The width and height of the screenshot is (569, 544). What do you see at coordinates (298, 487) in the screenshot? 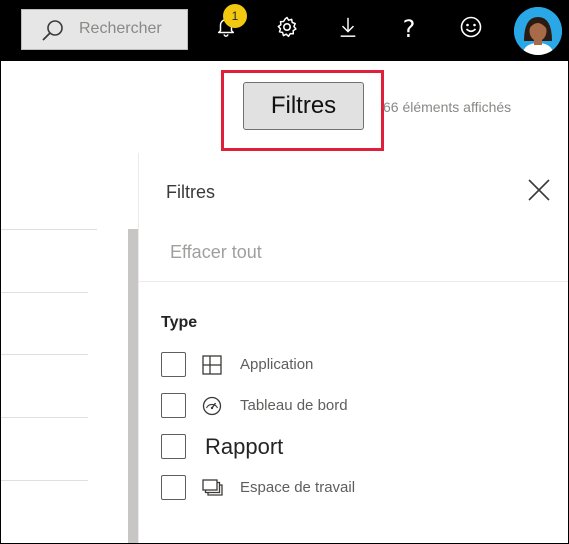
I see `option-label: Espace de travail` at bounding box center [298, 487].